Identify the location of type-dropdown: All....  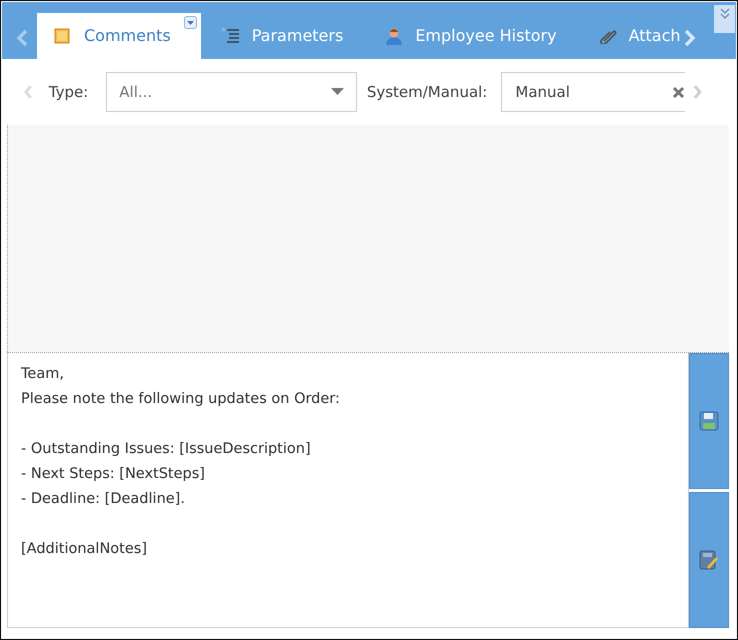
(231, 92).